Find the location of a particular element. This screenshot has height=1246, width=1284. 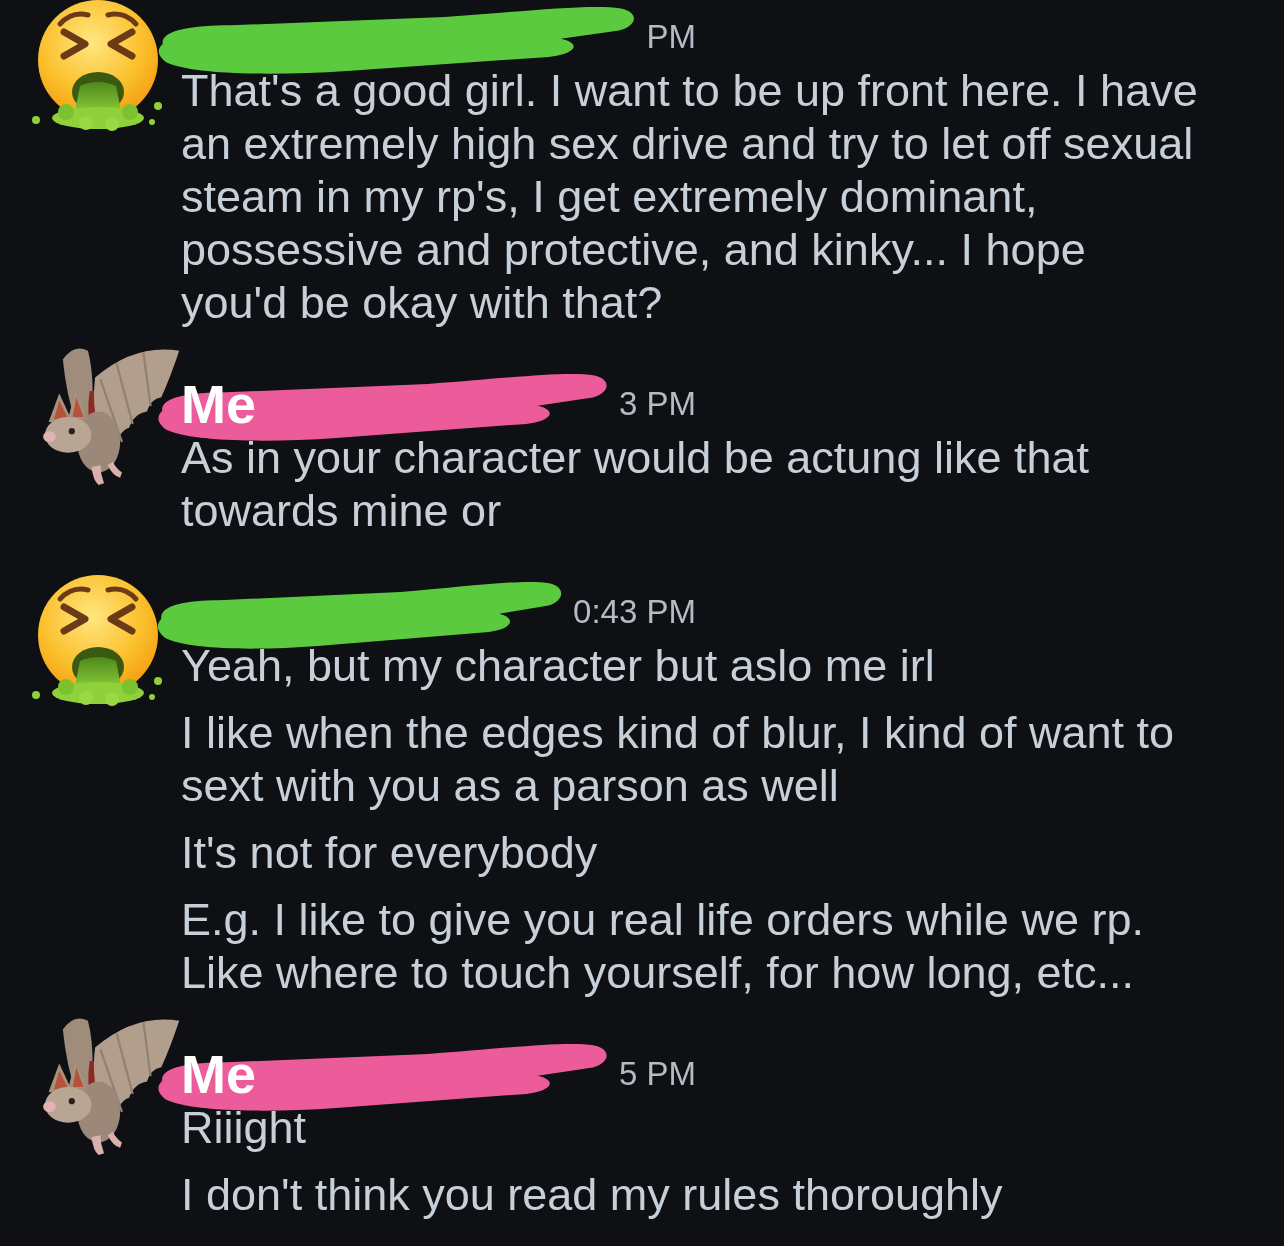

message-text: Yeah, but my character but aslo me irl is located at coordinates (558, 665).